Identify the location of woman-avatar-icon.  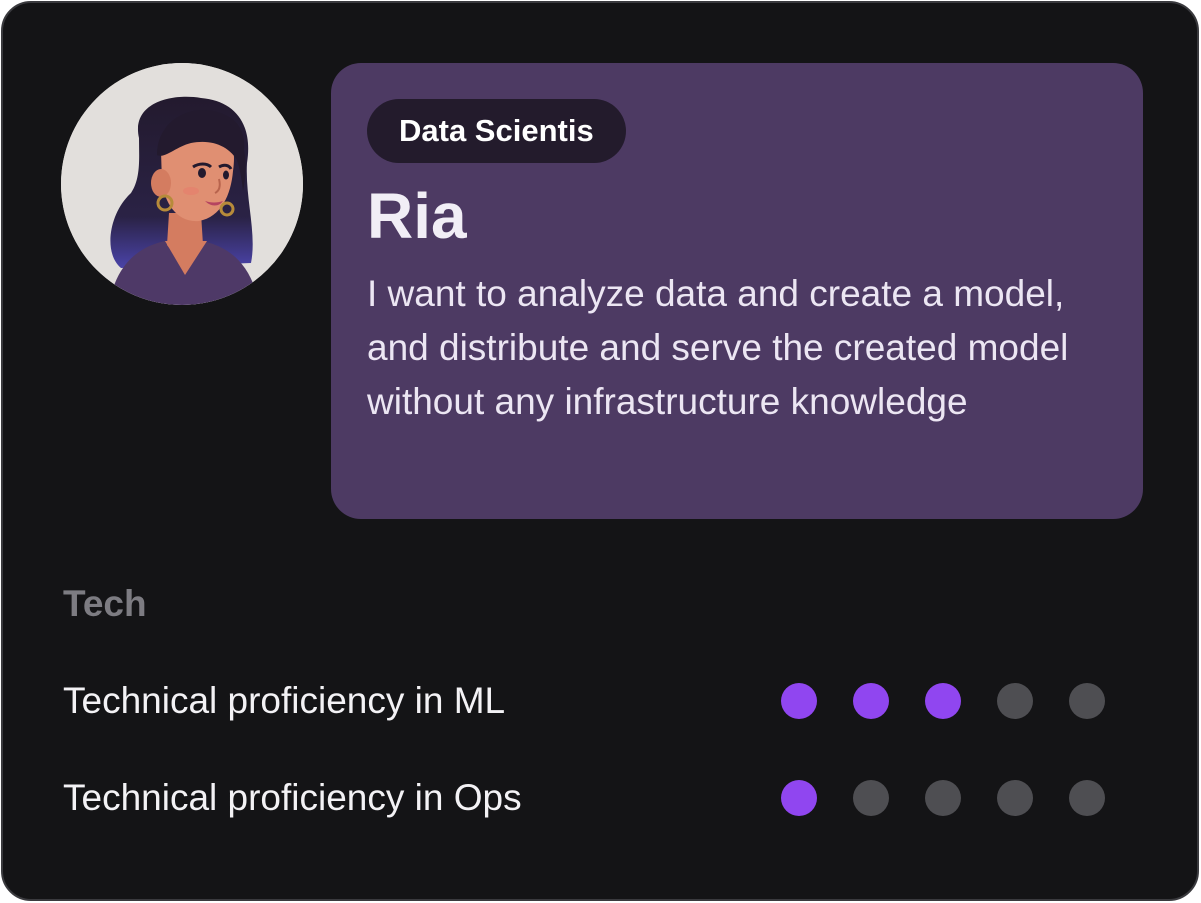
(182, 184).